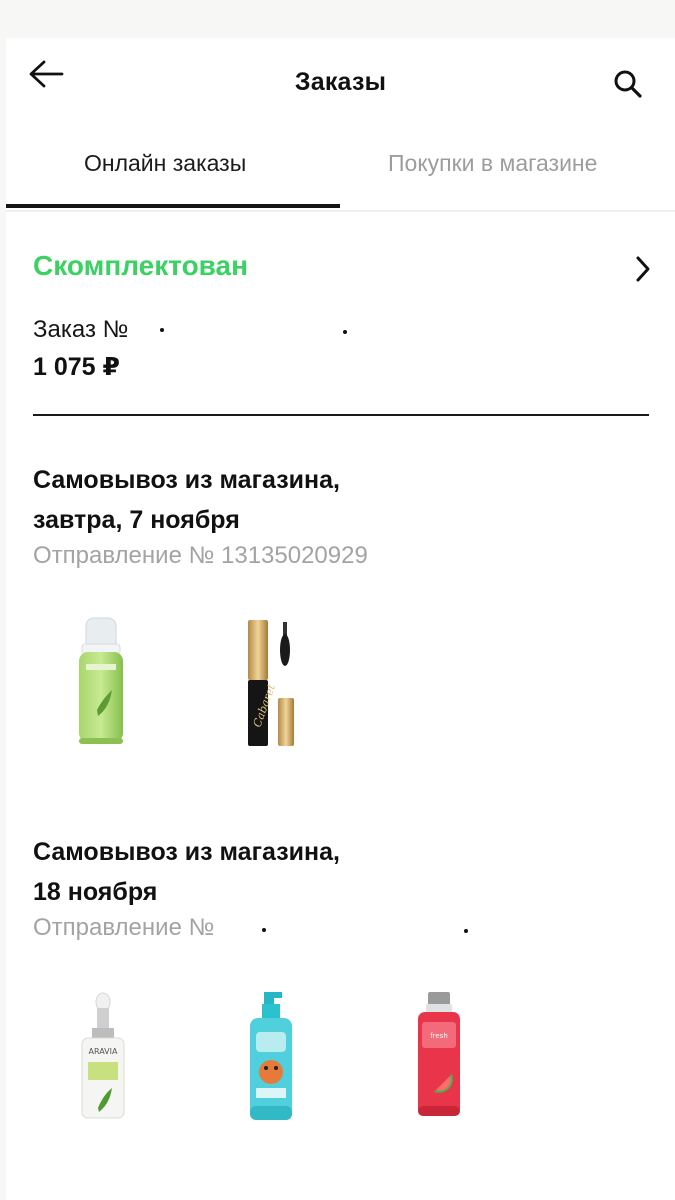 This screenshot has width=675, height=1200. What do you see at coordinates (439, 1054) in the screenshot?
I see `red-bottle-image: fresh` at bounding box center [439, 1054].